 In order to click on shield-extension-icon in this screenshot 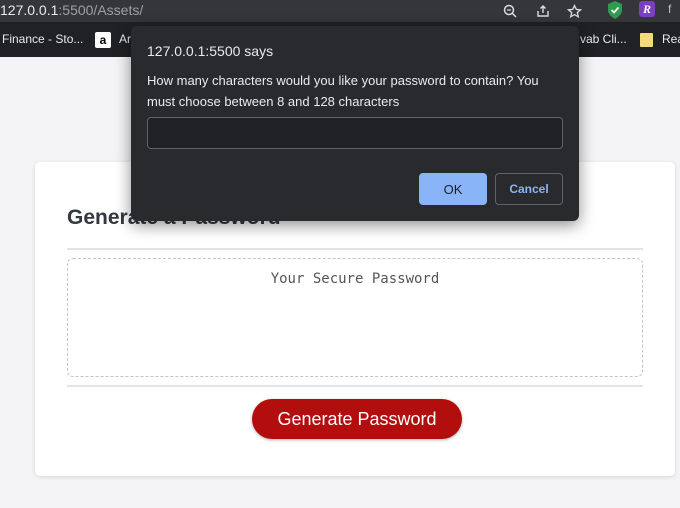, I will do `click(615, 10)`.